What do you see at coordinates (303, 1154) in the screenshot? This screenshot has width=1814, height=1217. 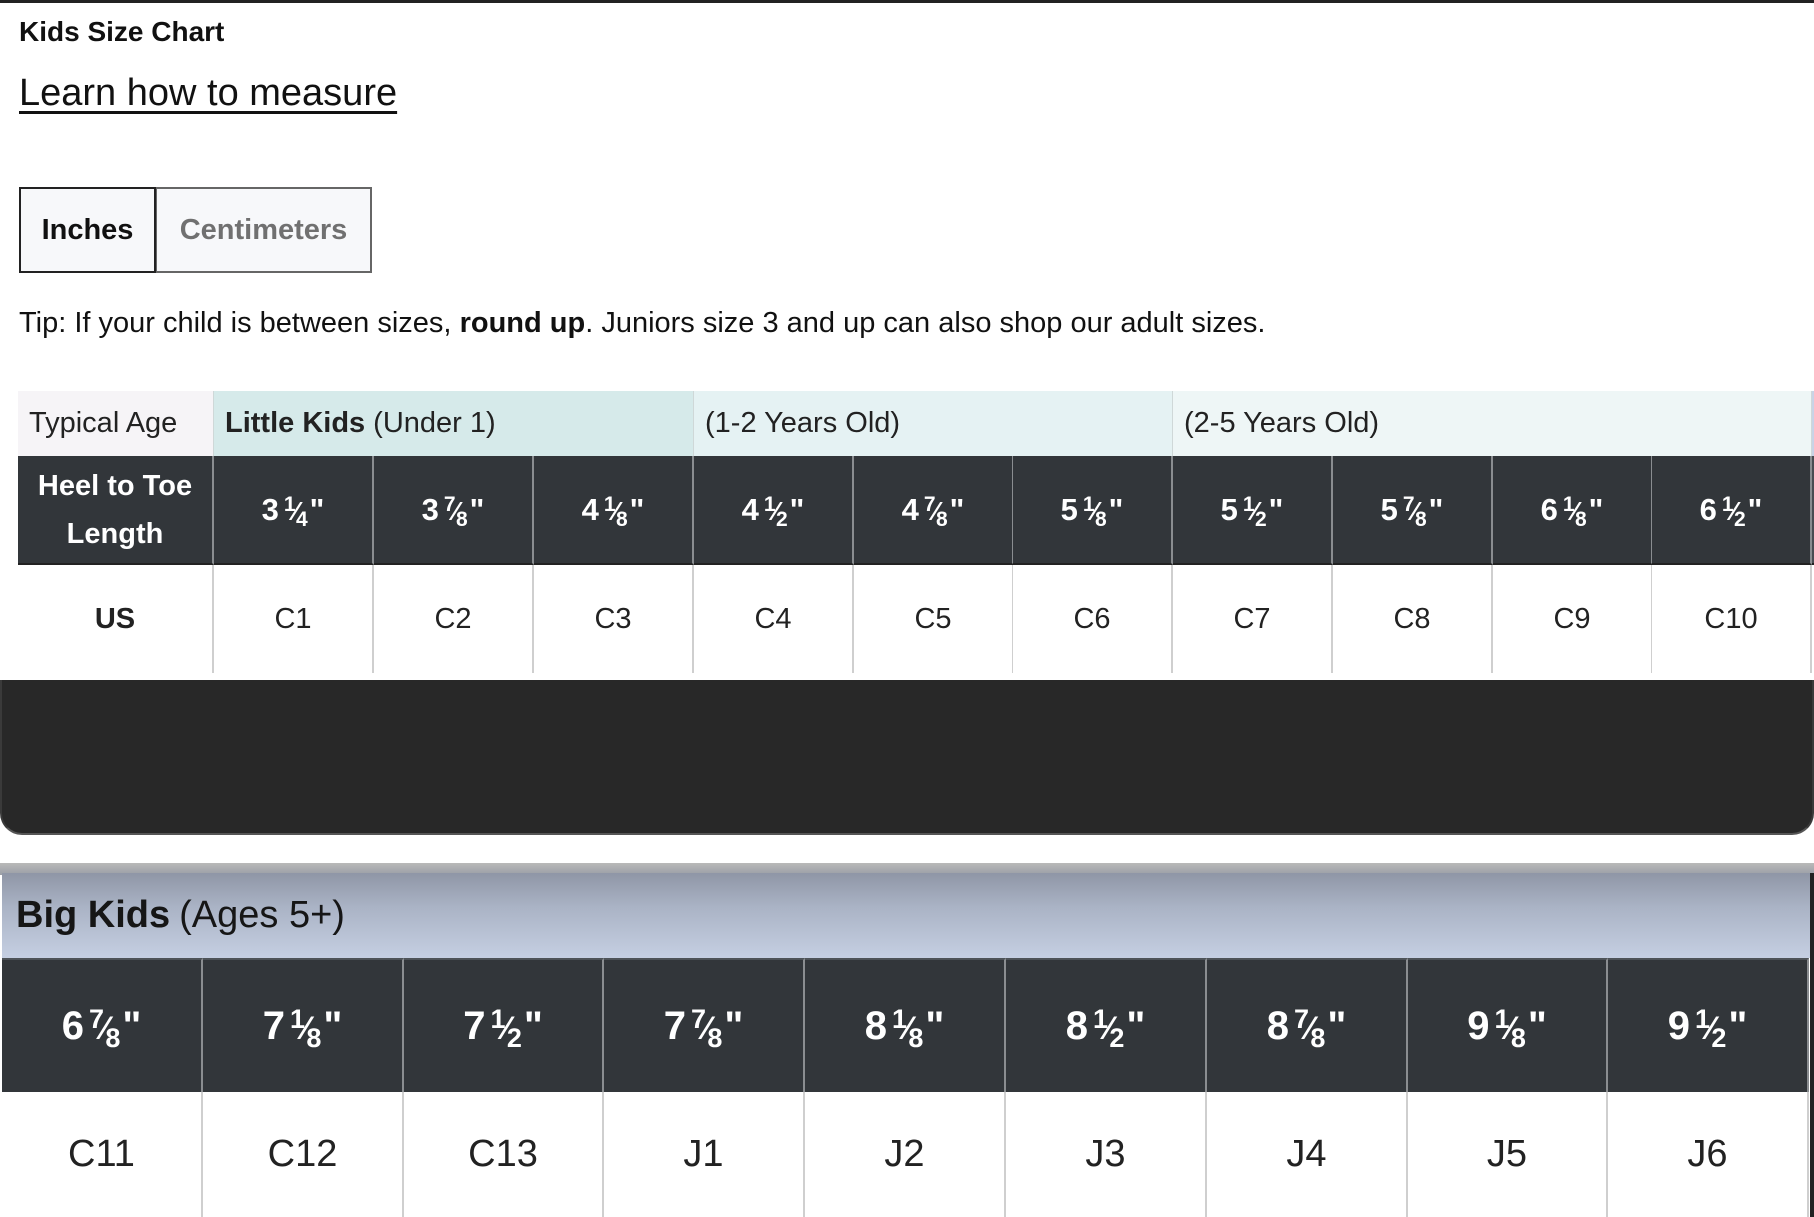 I see `big-kids-us-size-cell: C12` at bounding box center [303, 1154].